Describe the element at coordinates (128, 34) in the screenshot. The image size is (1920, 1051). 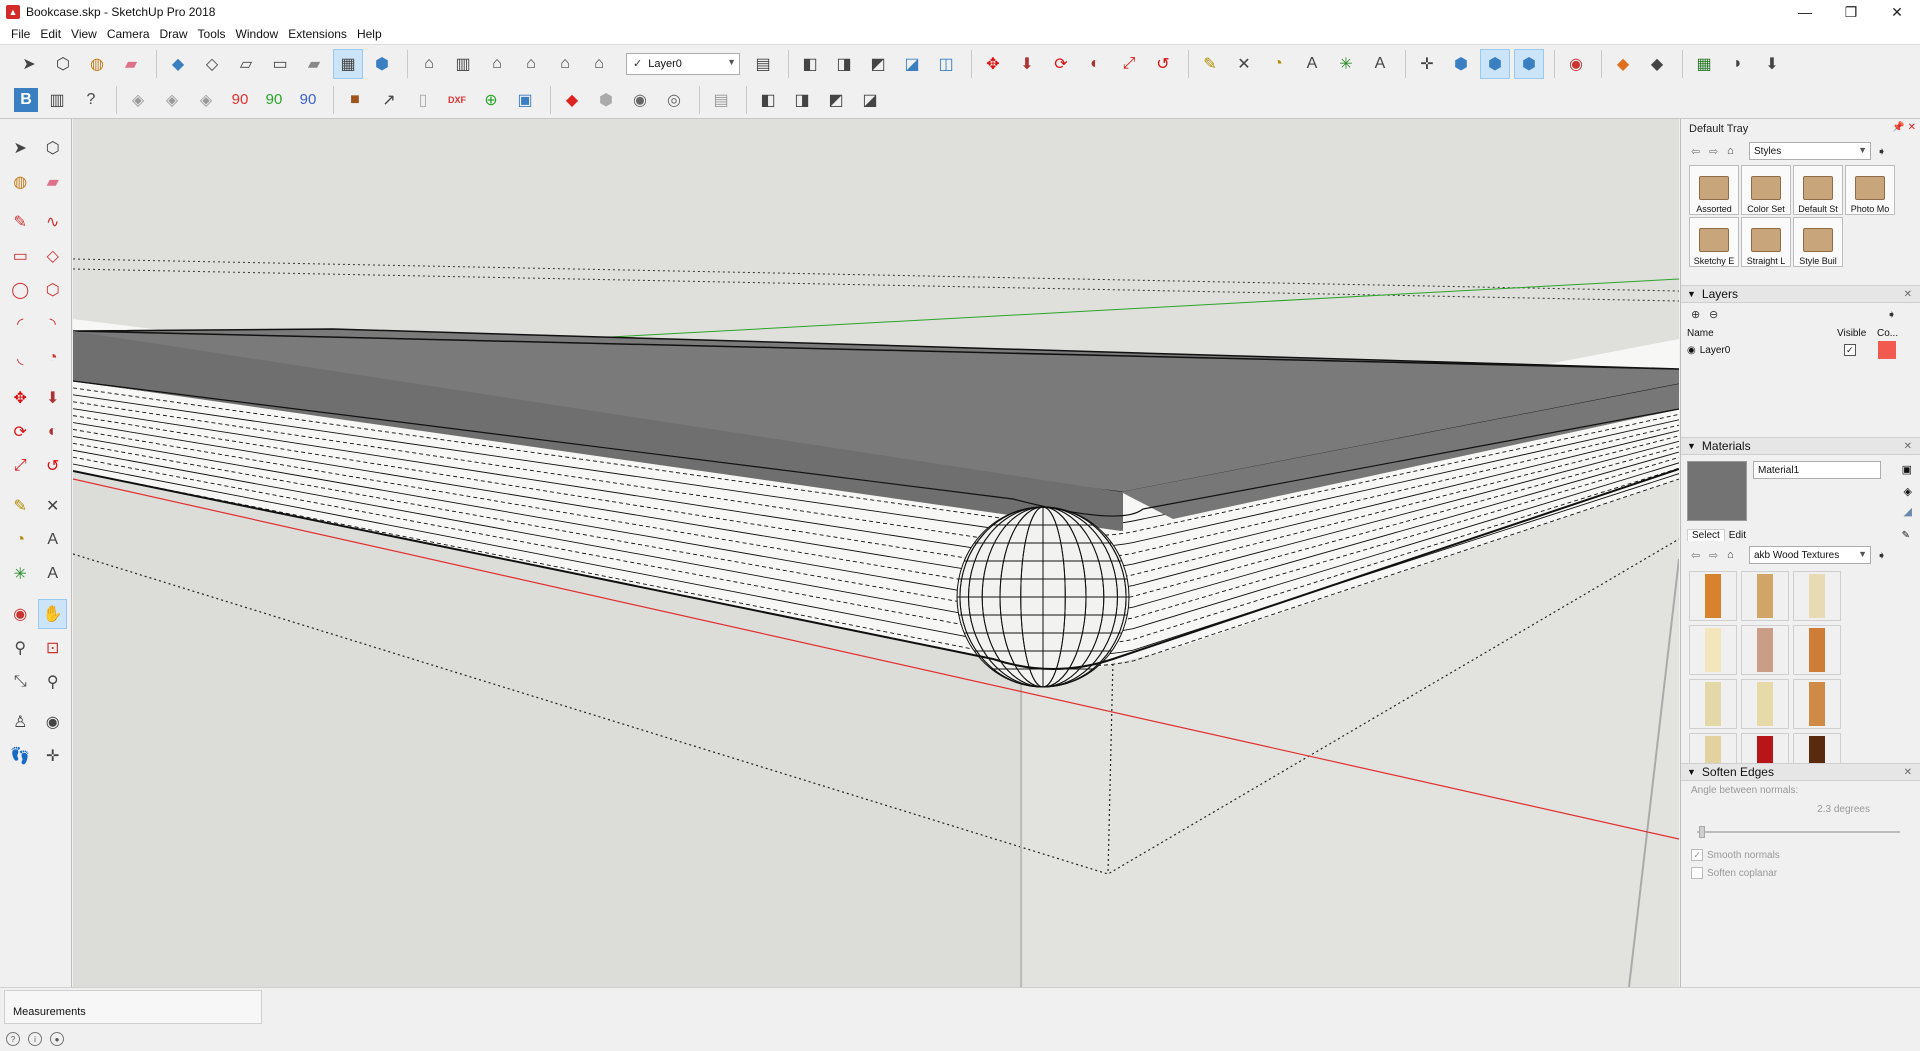
I see `menu-camera: Camera` at that location.